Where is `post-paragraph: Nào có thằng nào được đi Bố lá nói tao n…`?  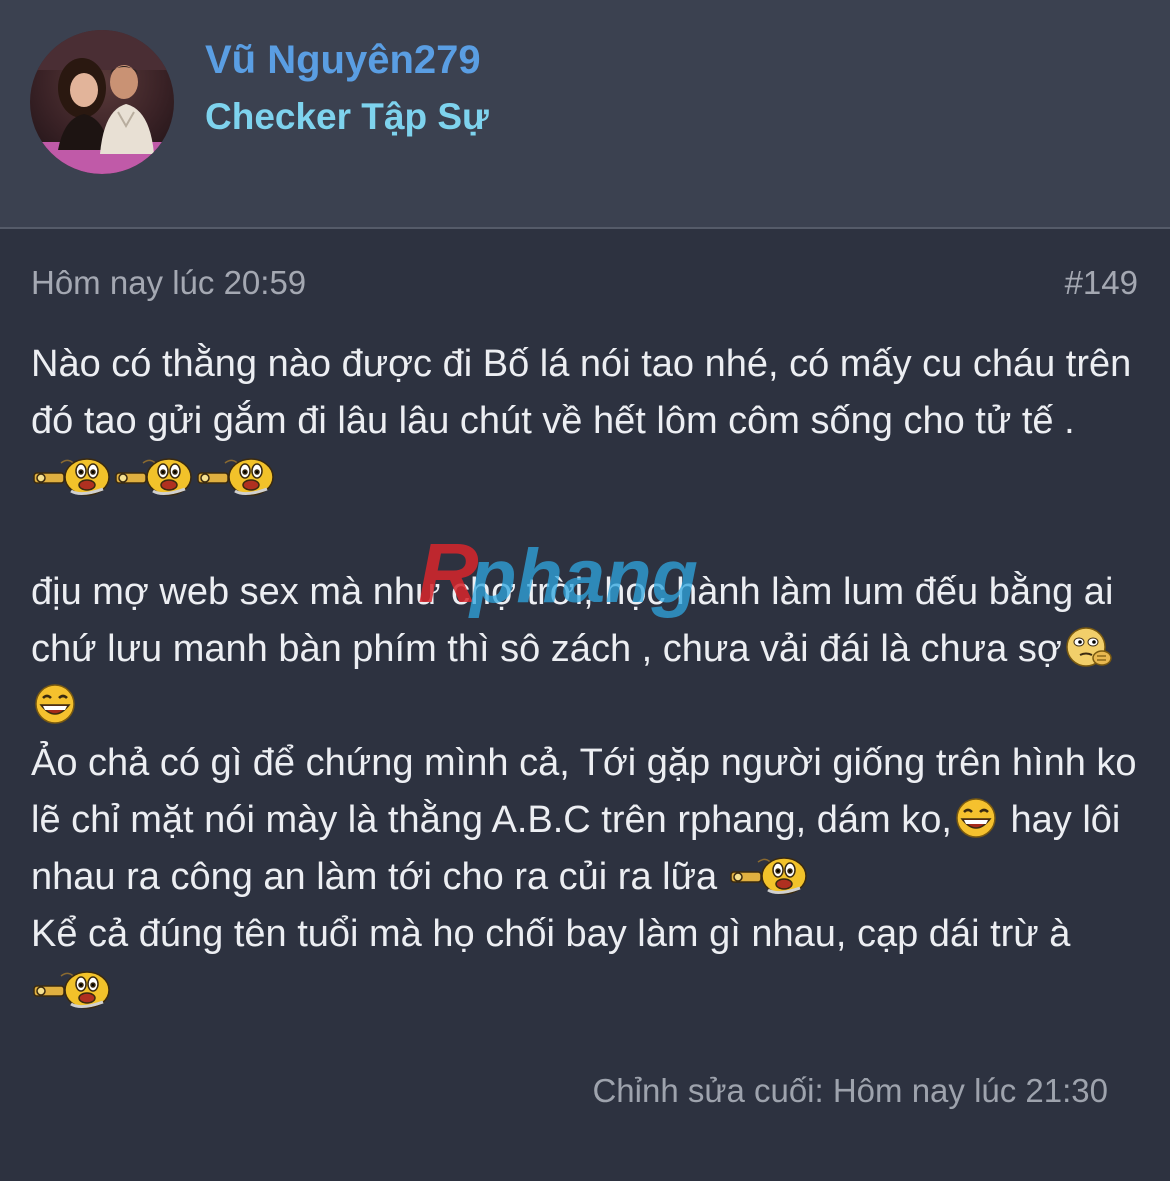
post-paragraph: Nào có thằng nào được đi Bố lá nói tao n… is located at coordinates (586, 421).